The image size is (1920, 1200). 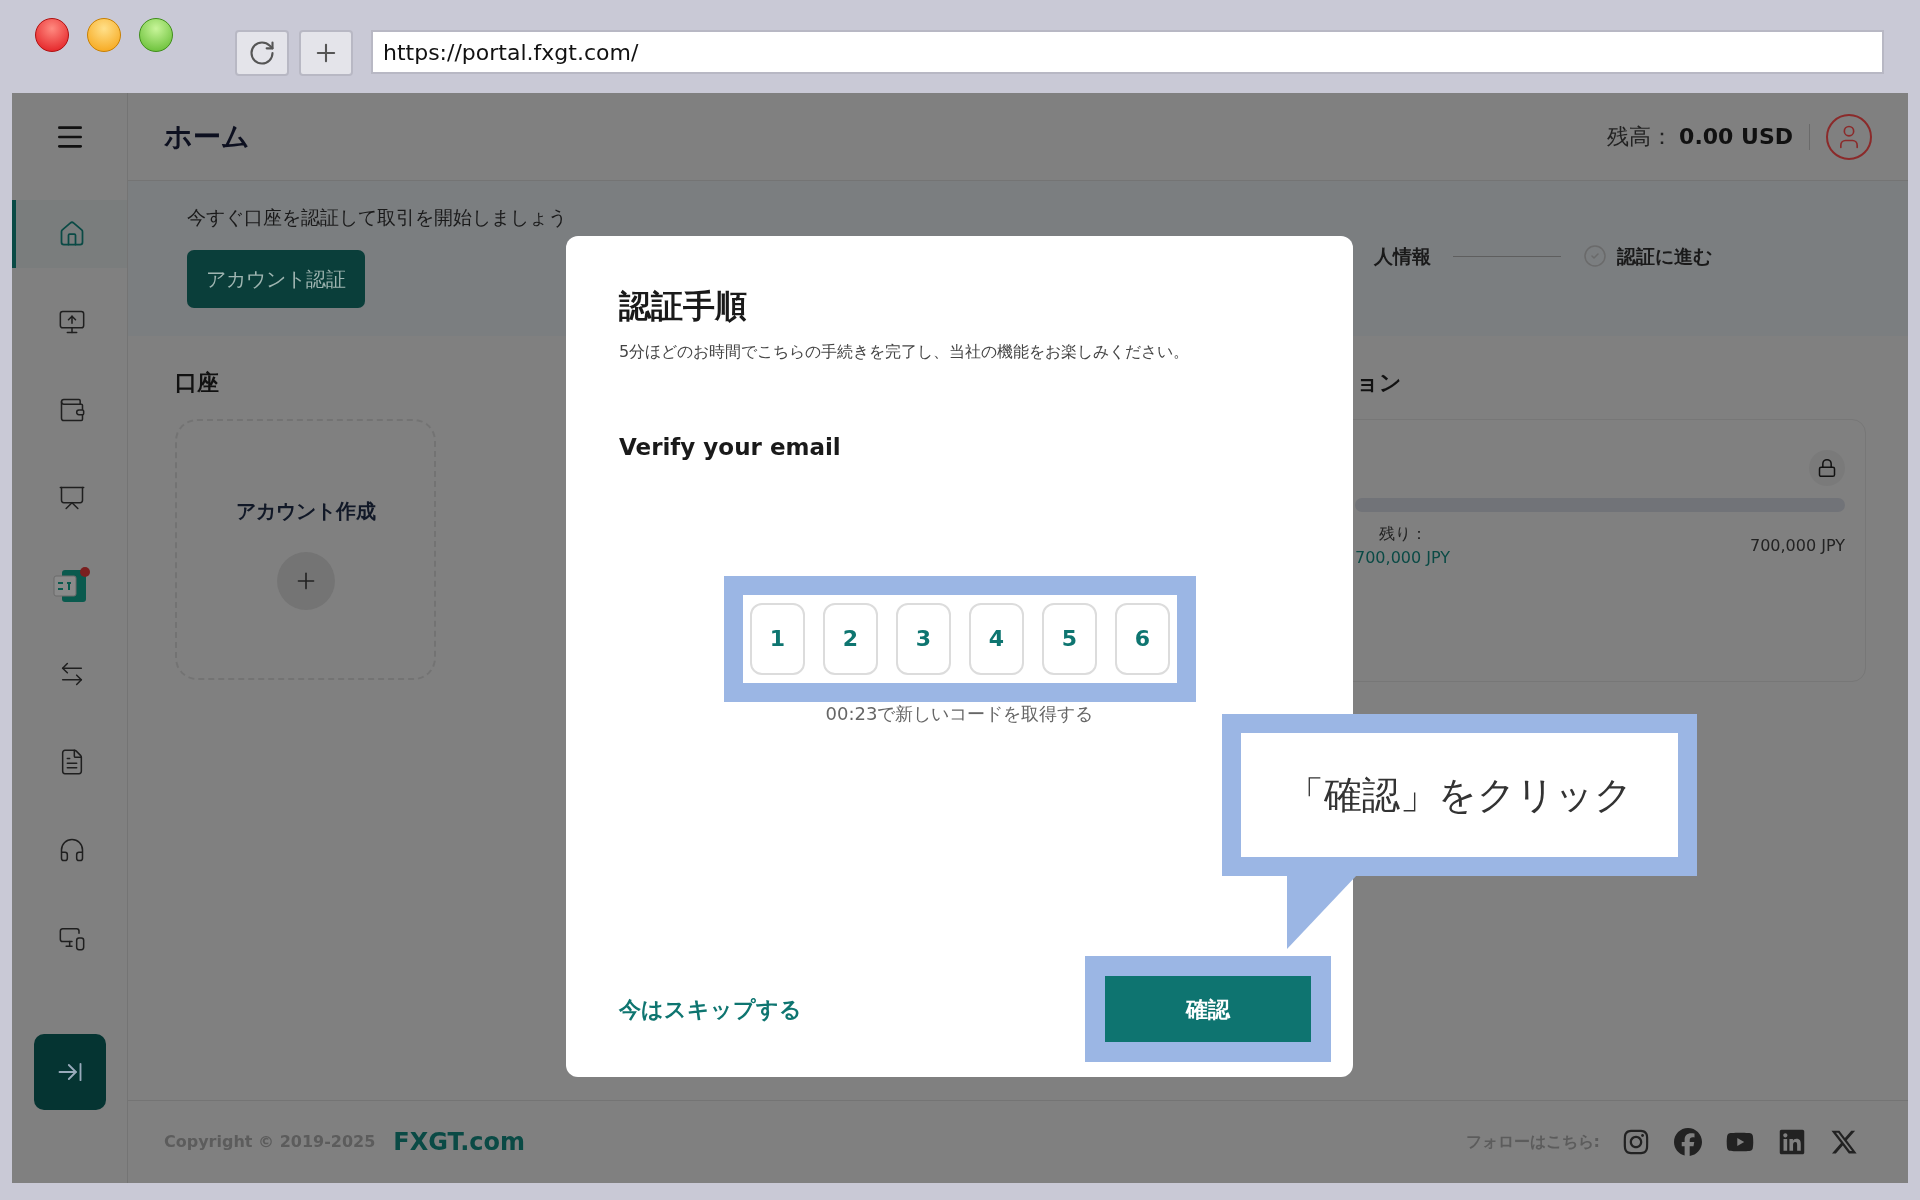 I want to click on code-digit-field: 3, so click(x=923, y=638).